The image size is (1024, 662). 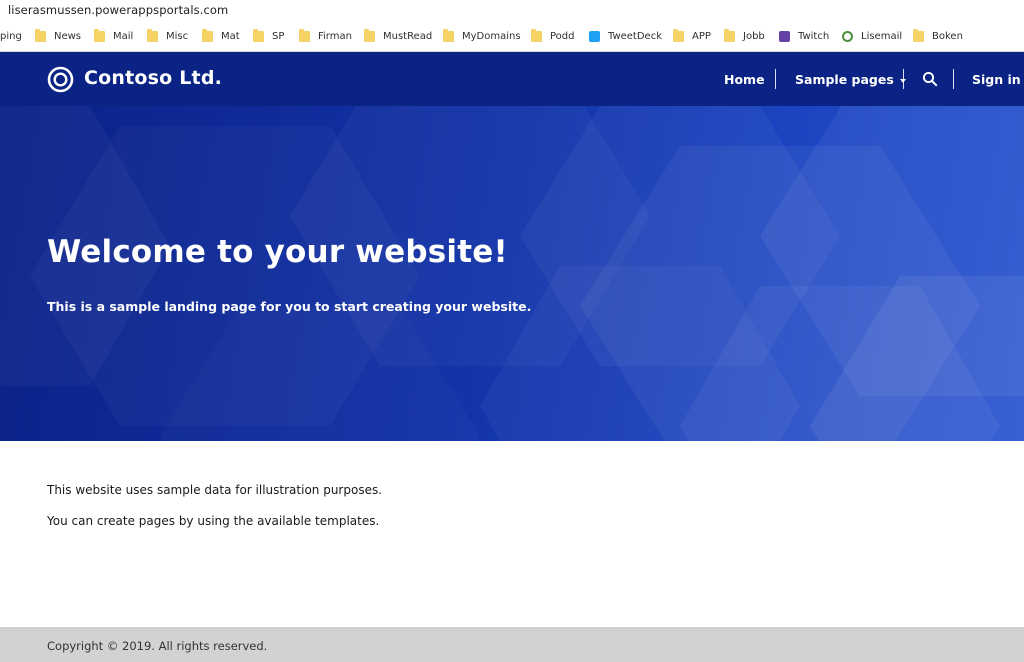 I want to click on bookmark-misc: Misc, so click(x=167, y=36).